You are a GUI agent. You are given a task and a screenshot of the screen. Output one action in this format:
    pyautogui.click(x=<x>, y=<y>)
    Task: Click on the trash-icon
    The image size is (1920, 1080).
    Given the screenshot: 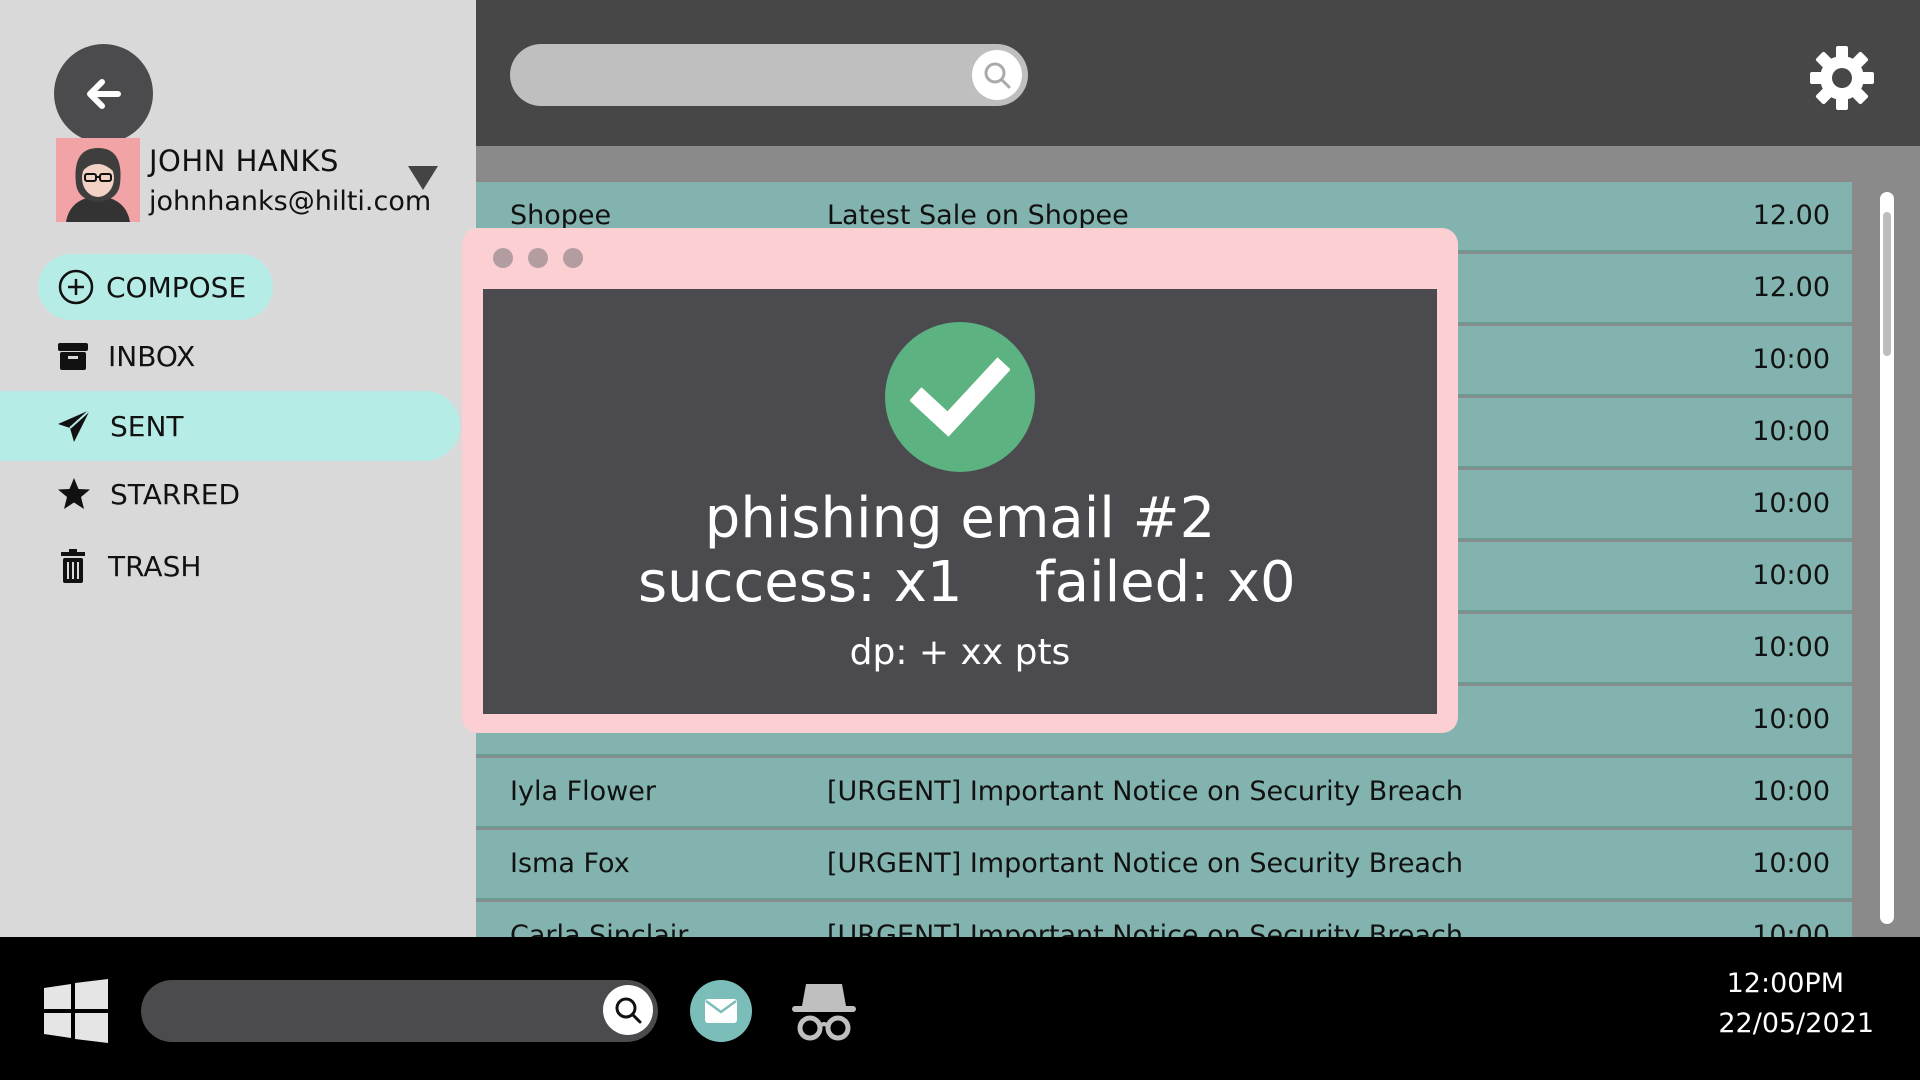 What is the action you would take?
    pyautogui.click(x=73, y=566)
    